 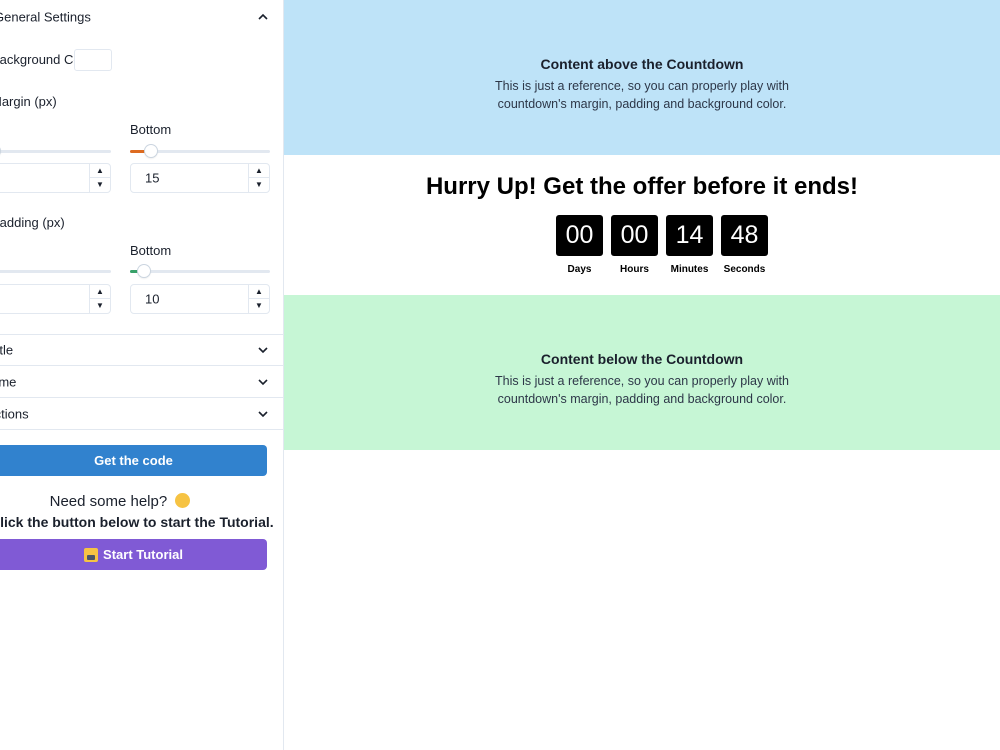 What do you see at coordinates (744, 269) in the screenshot?
I see `countdown-seconds-label: Seconds` at bounding box center [744, 269].